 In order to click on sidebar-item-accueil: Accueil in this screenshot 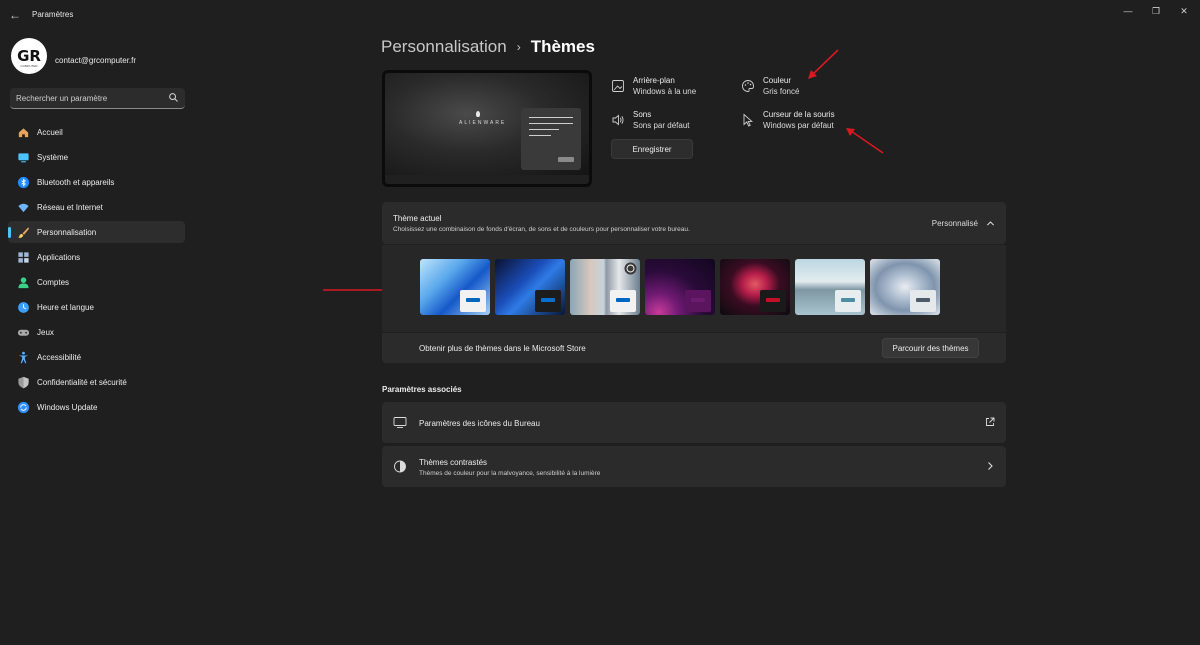, I will do `click(96, 132)`.